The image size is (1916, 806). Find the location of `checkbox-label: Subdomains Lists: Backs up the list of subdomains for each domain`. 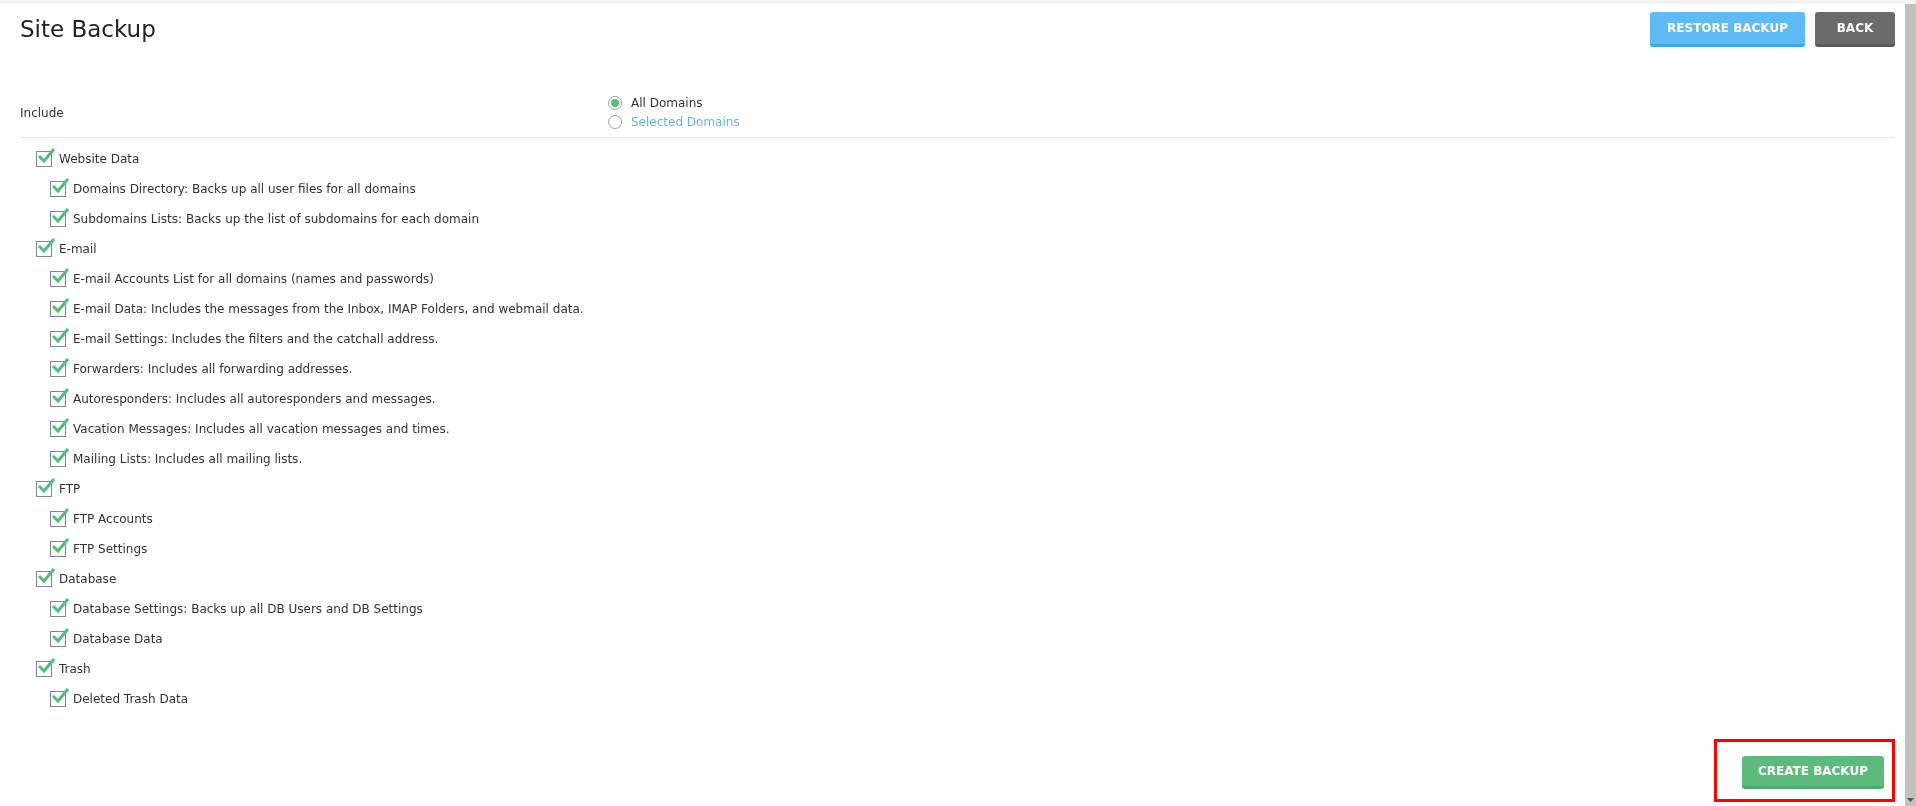

checkbox-label: Subdomains Lists: Backs up the list of subdomains for each domain is located at coordinates (276, 219).